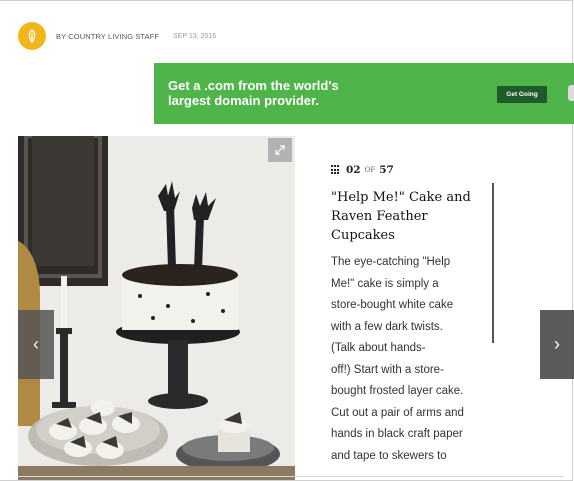  I want to click on previous-slide-button: ‹, so click(36, 344).